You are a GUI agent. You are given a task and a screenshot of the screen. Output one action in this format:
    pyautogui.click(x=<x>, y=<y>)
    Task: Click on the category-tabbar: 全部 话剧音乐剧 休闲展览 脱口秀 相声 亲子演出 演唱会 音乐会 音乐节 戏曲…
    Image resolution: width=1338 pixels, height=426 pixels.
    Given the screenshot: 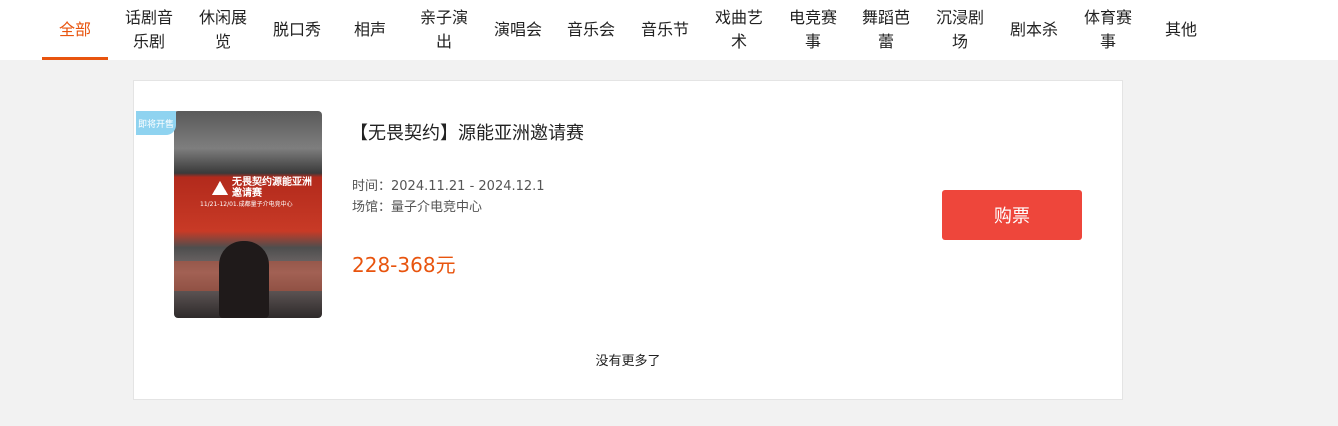 What is the action you would take?
    pyautogui.click(x=669, y=30)
    